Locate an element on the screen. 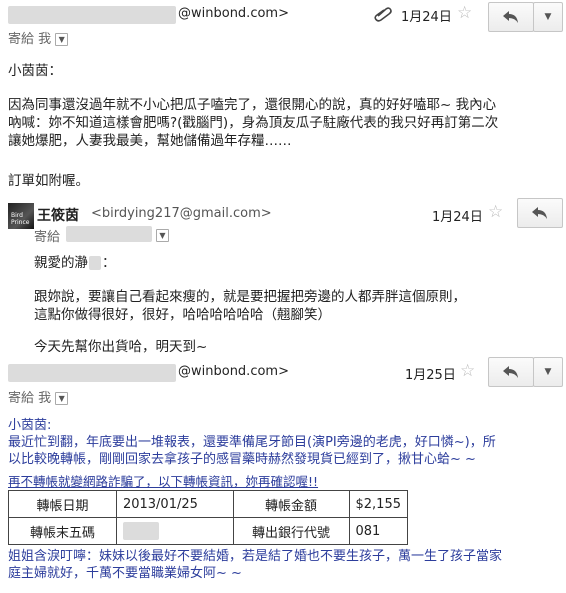  email1-greeting: 小茵茵： is located at coordinates (35, 71).